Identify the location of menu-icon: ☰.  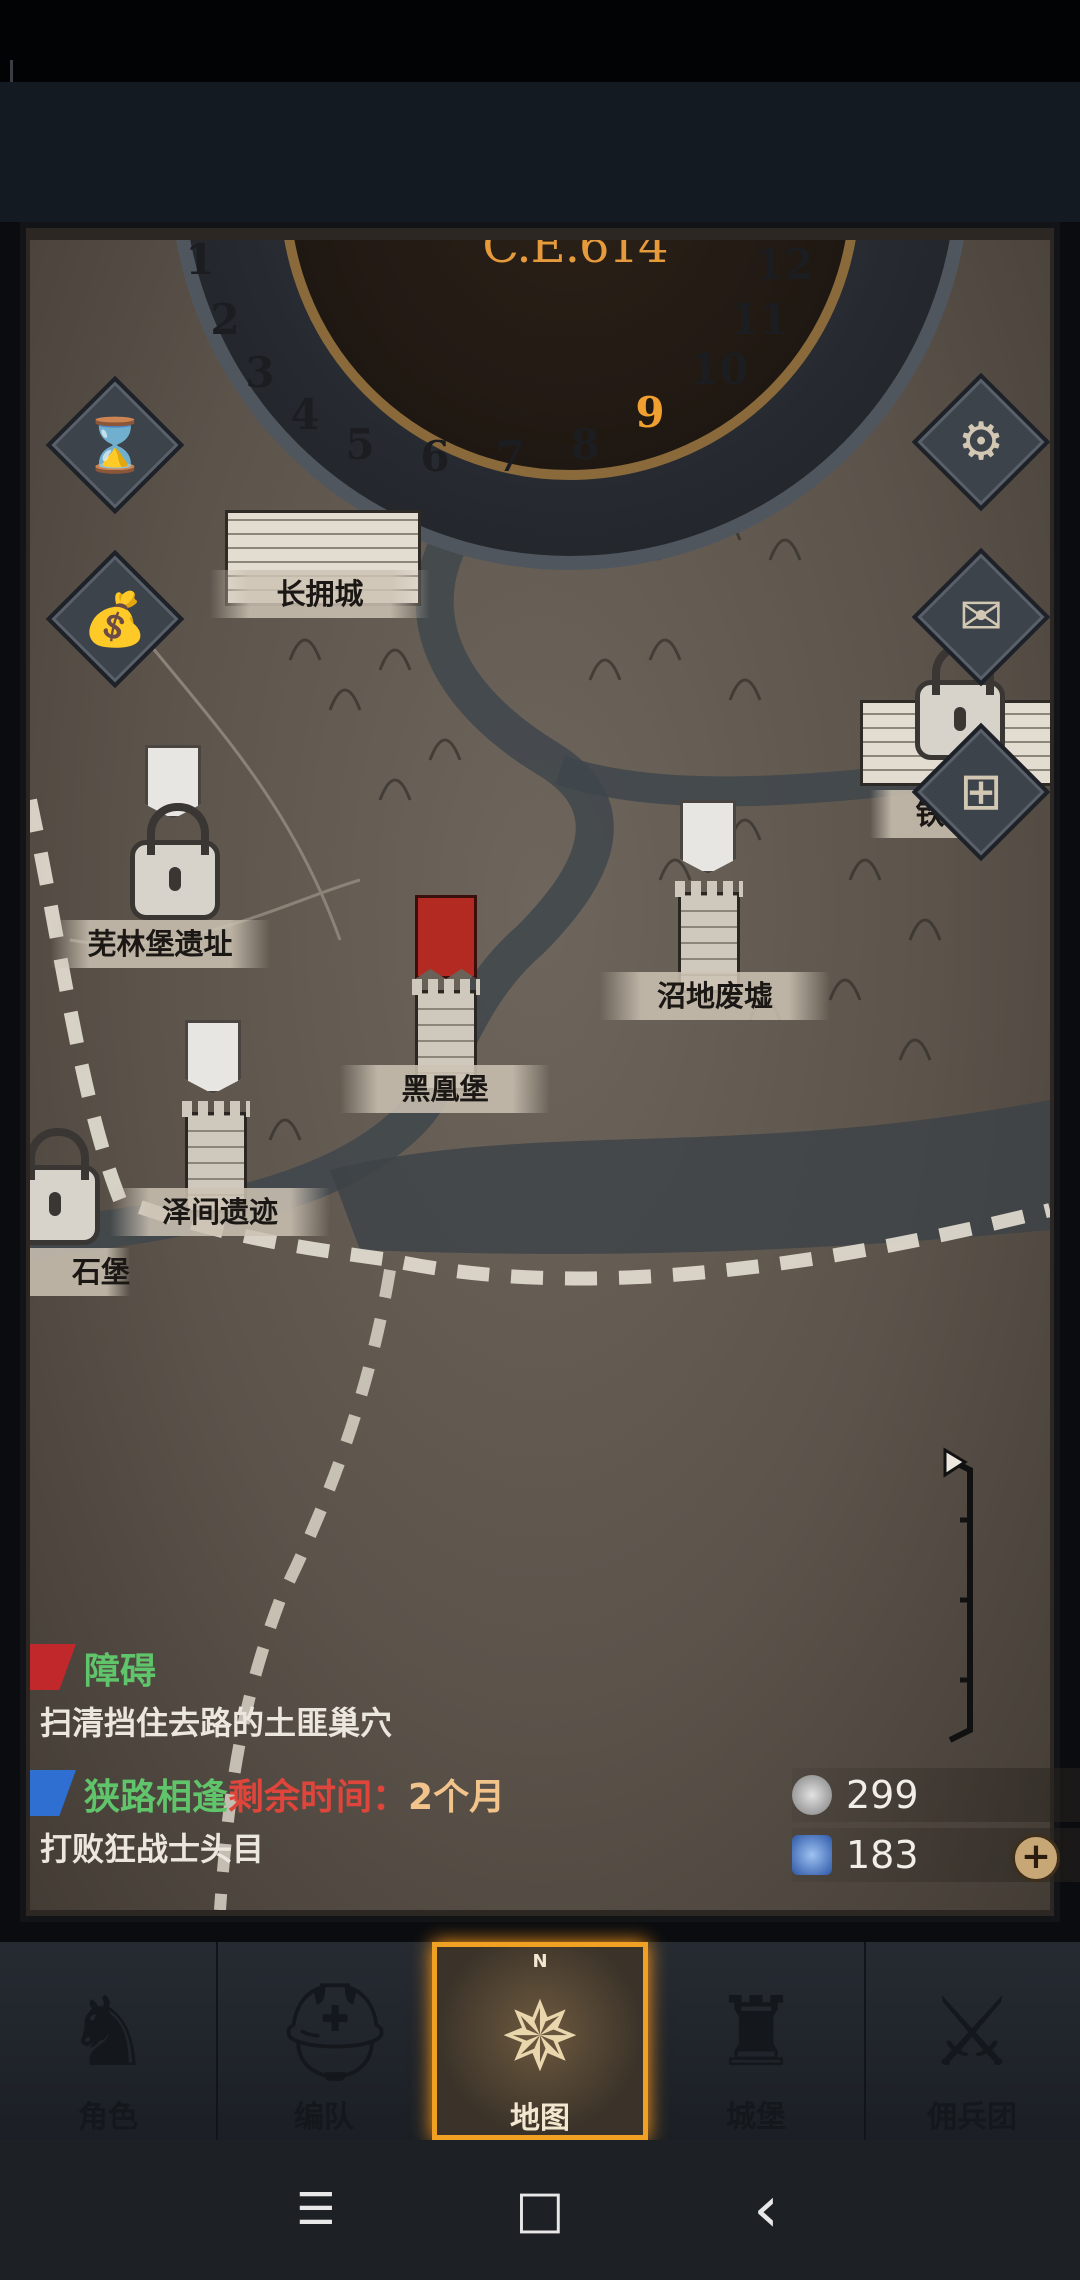
(316, 2210).